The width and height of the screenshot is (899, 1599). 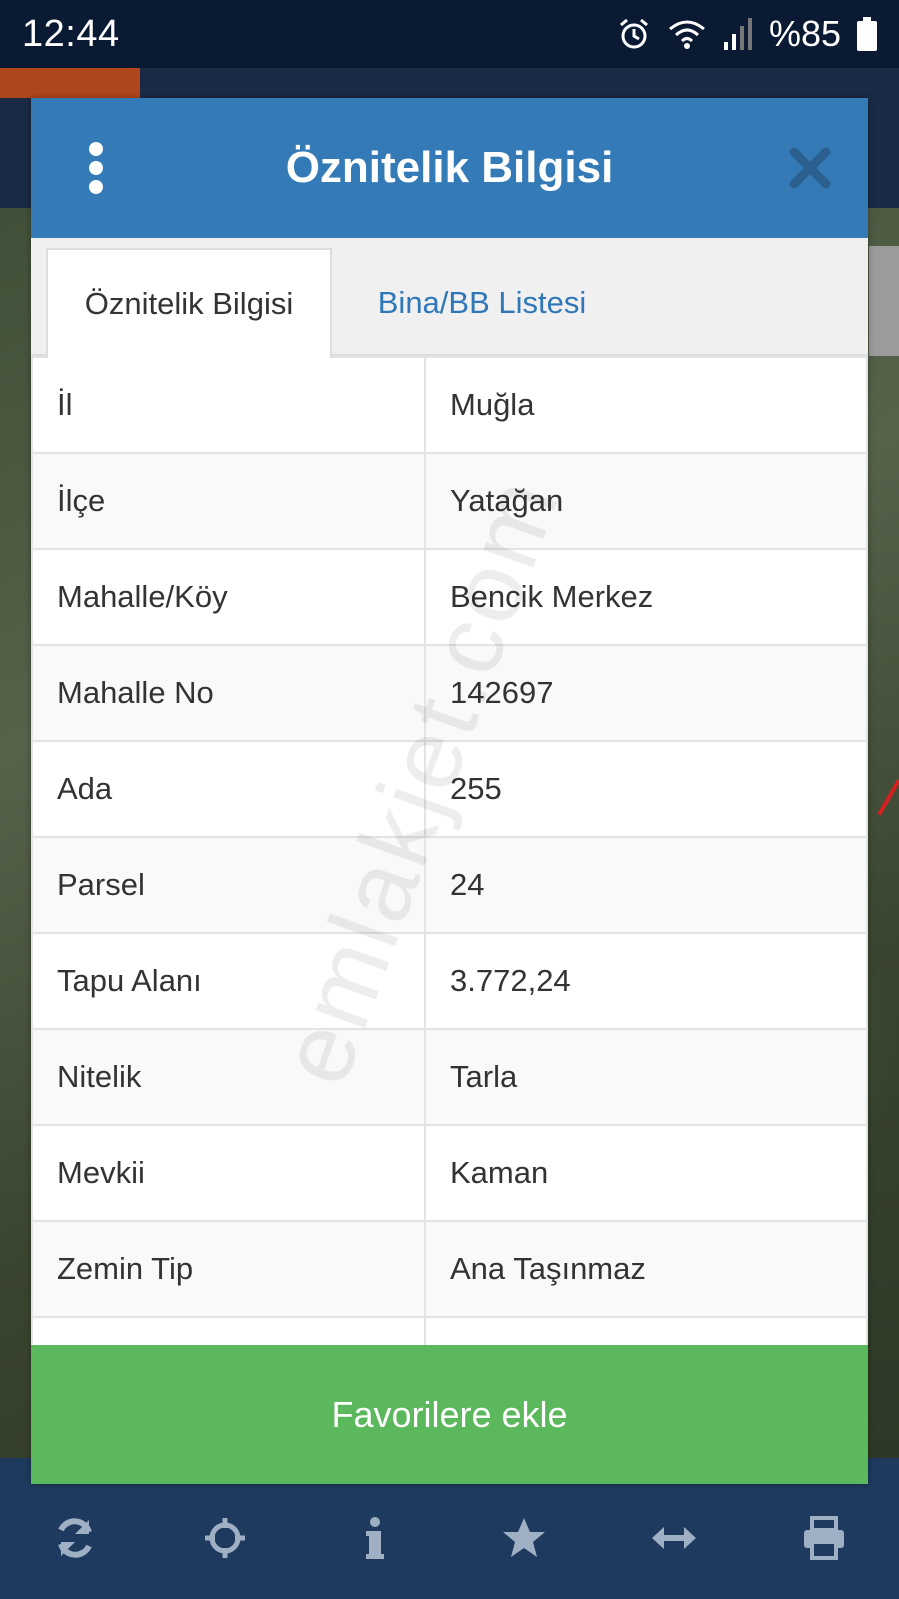 What do you see at coordinates (687, 34) in the screenshot?
I see `wifi-icon` at bounding box center [687, 34].